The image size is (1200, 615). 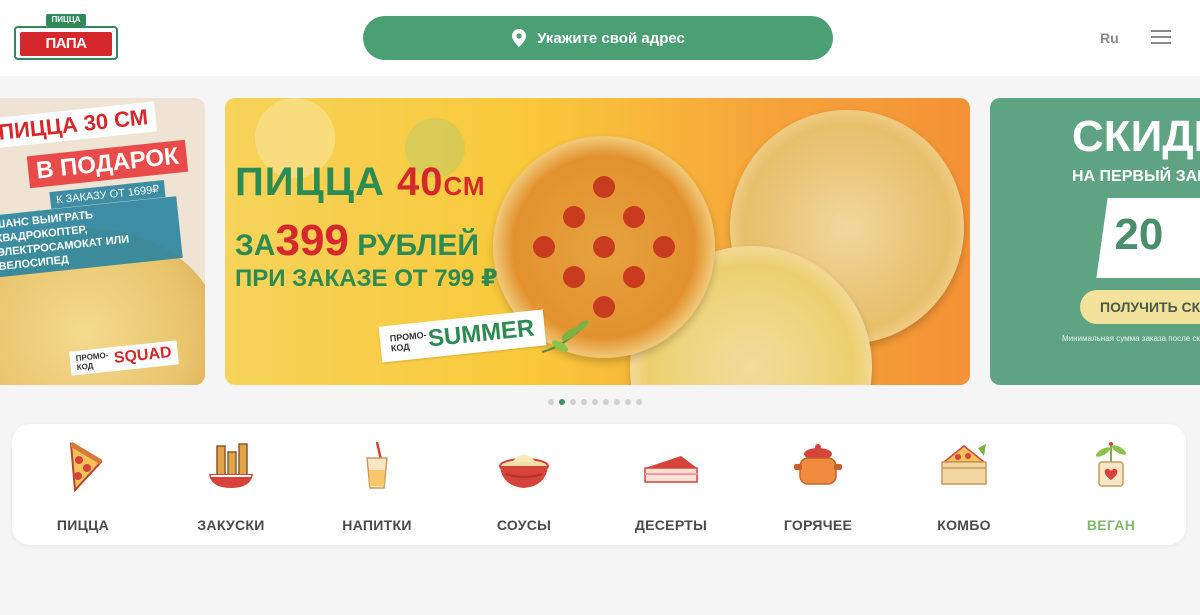 I want to click on slide-title: ПИЦЦА 40СМ, so click(x=360, y=182).